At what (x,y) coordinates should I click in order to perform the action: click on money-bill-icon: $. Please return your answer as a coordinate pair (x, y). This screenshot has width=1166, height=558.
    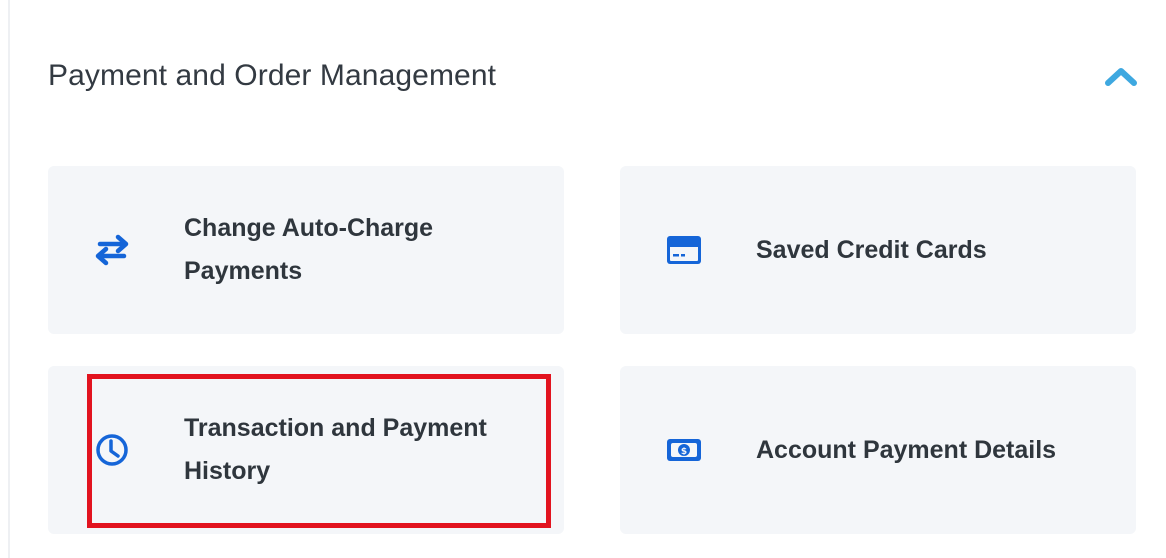
    Looking at the image, I should click on (684, 450).